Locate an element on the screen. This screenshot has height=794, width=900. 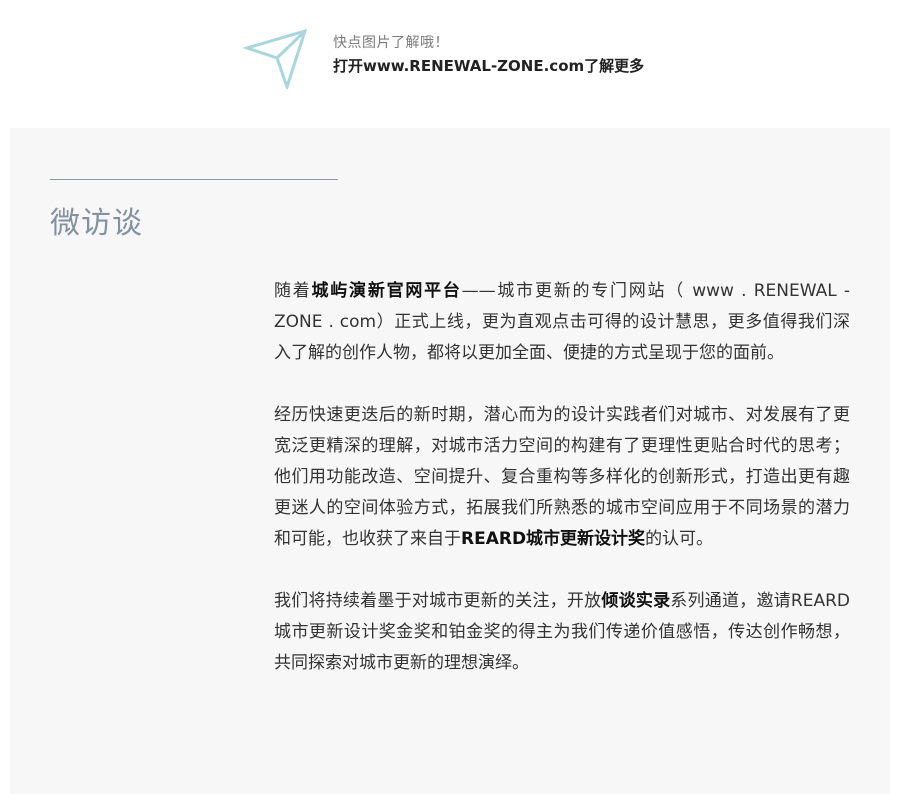
series-name: 倾谈实录 is located at coordinates (636, 601).